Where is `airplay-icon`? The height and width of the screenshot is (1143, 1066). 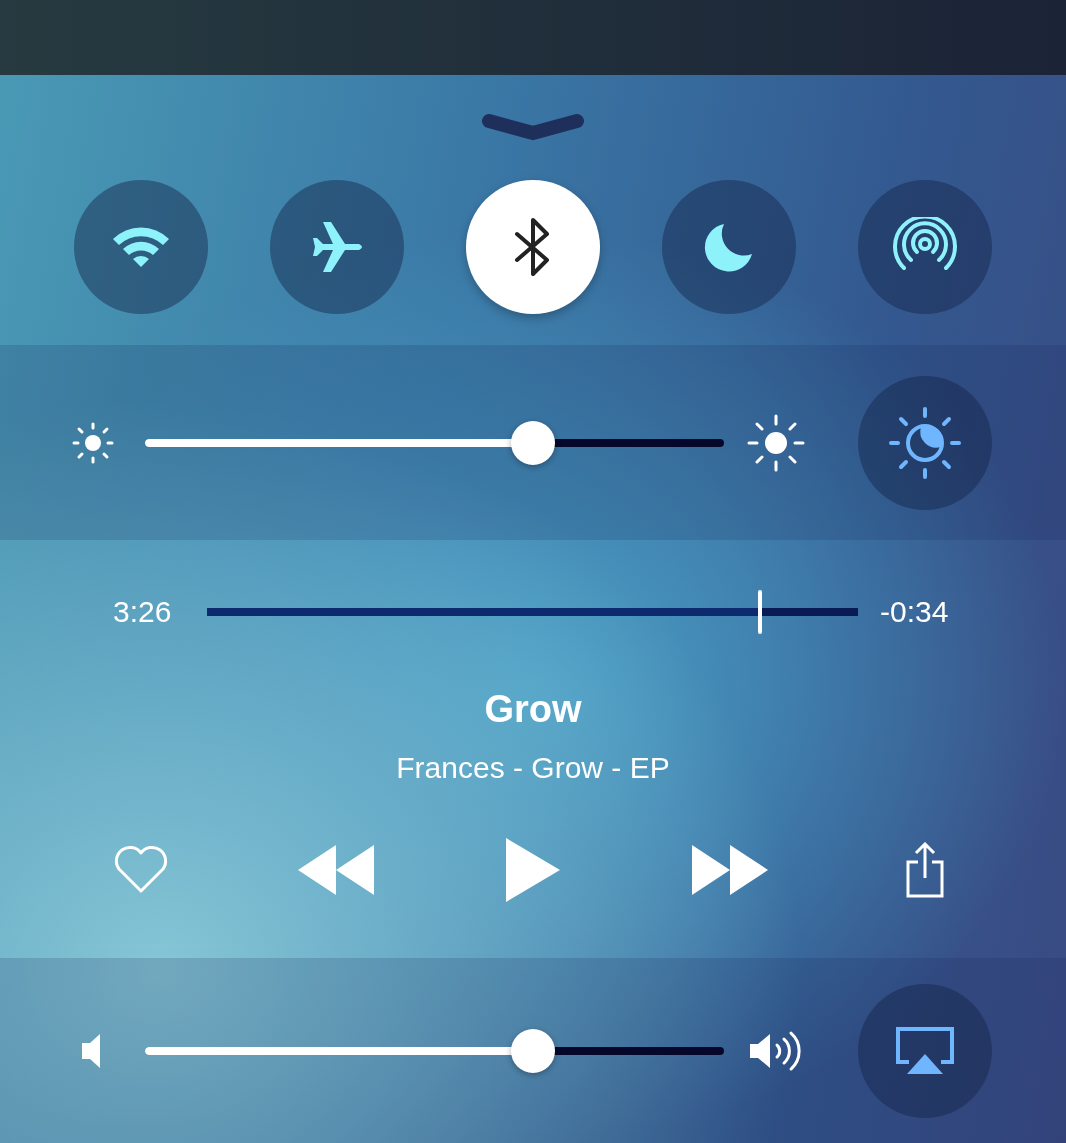 airplay-icon is located at coordinates (925, 1050).